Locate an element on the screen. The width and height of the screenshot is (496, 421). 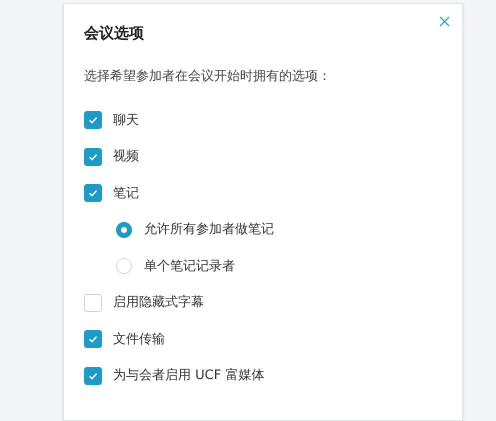
option-label: 为与会者启用 UCF 富媒体 is located at coordinates (188, 376).